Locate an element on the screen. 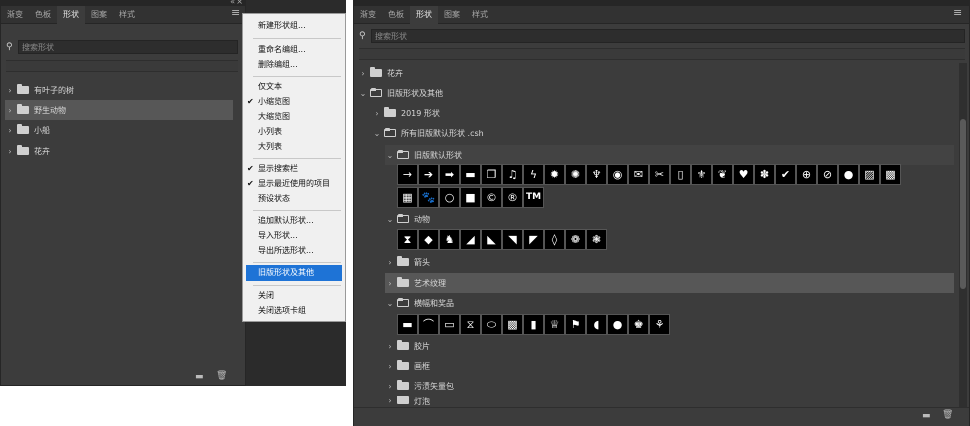 The image size is (970, 426). checker-pattern-icon: ▩ is located at coordinates (890, 174).